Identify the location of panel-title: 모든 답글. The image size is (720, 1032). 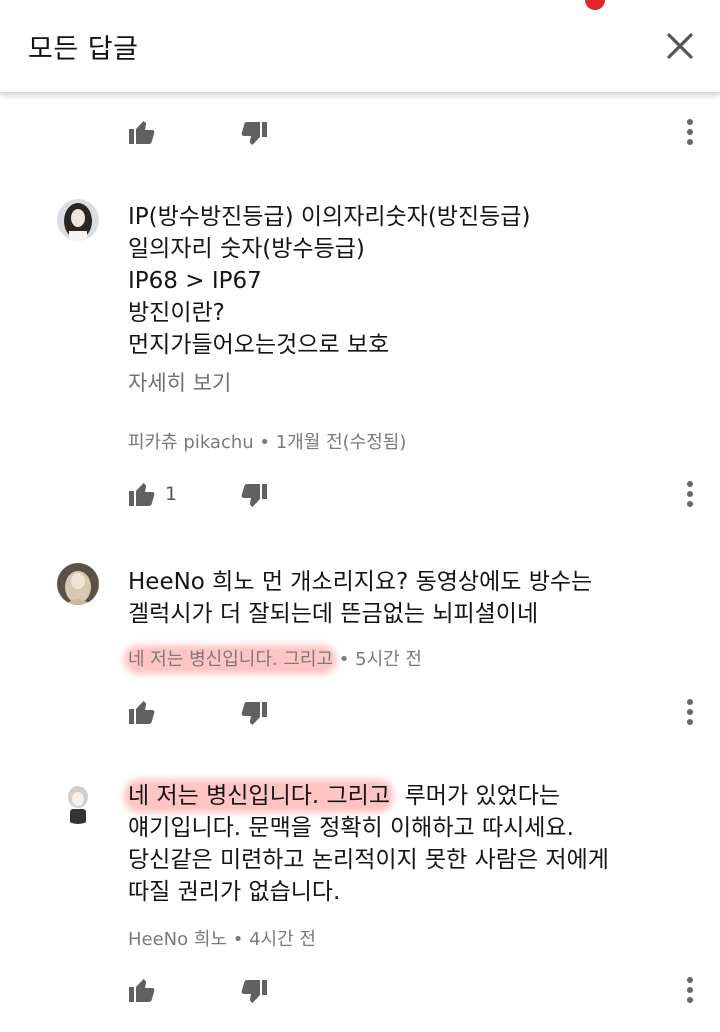
(83, 49).